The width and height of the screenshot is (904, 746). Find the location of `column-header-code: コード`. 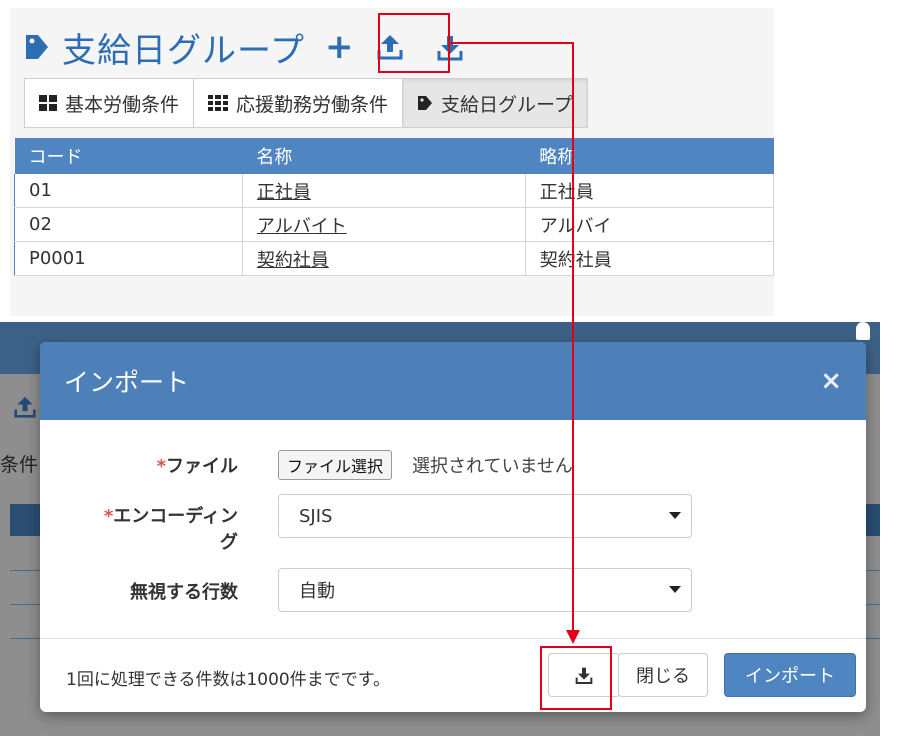

column-header-code: コード is located at coordinates (128, 156).